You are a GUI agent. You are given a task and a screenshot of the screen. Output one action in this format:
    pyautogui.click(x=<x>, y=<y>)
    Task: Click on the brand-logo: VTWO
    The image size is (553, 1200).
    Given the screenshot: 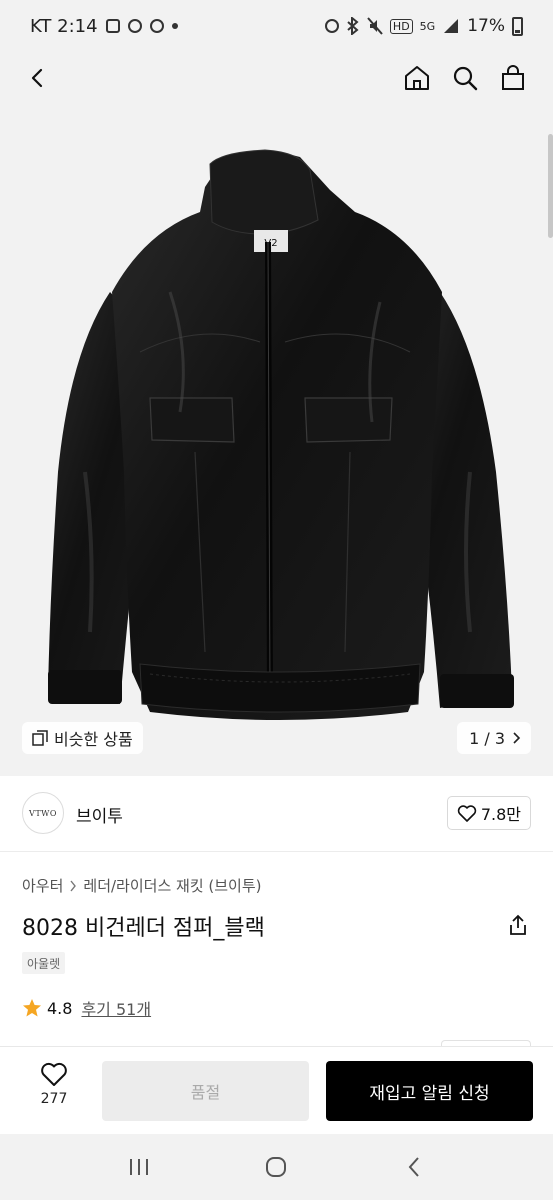 What is the action you would take?
    pyautogui.click(x=43, y=813)
    